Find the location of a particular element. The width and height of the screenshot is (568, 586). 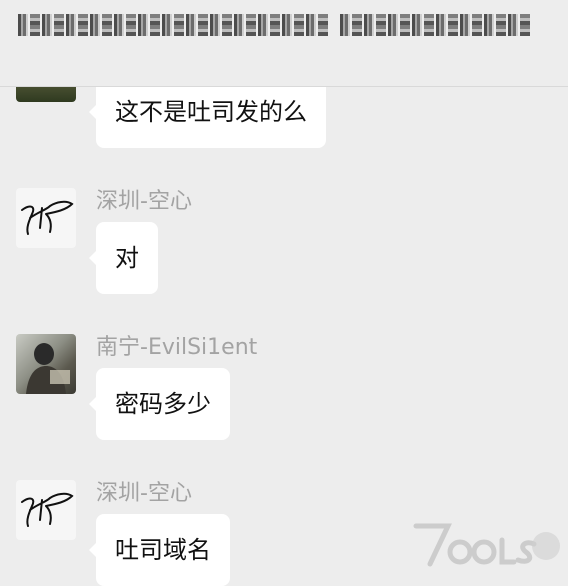

person-photo-icon is located at coordinates (48, 368).